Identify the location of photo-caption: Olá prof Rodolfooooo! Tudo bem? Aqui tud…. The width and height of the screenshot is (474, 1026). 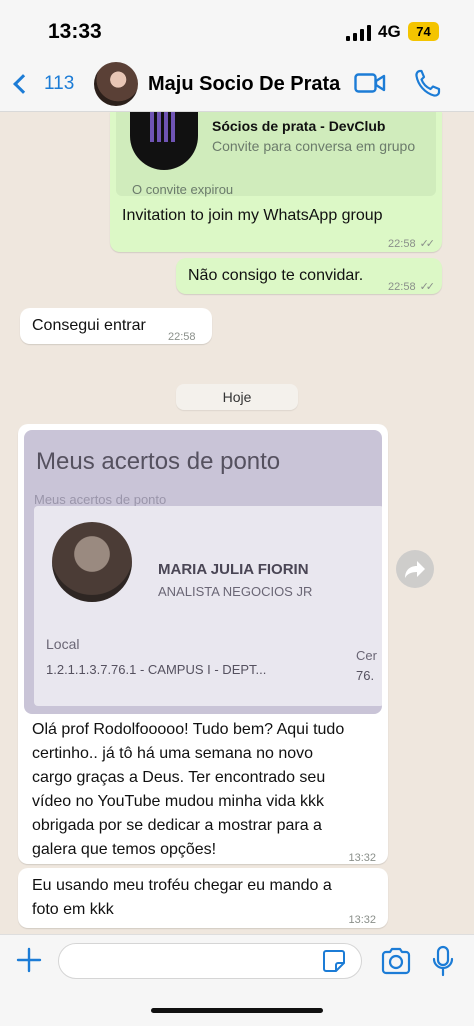
(207, 790).